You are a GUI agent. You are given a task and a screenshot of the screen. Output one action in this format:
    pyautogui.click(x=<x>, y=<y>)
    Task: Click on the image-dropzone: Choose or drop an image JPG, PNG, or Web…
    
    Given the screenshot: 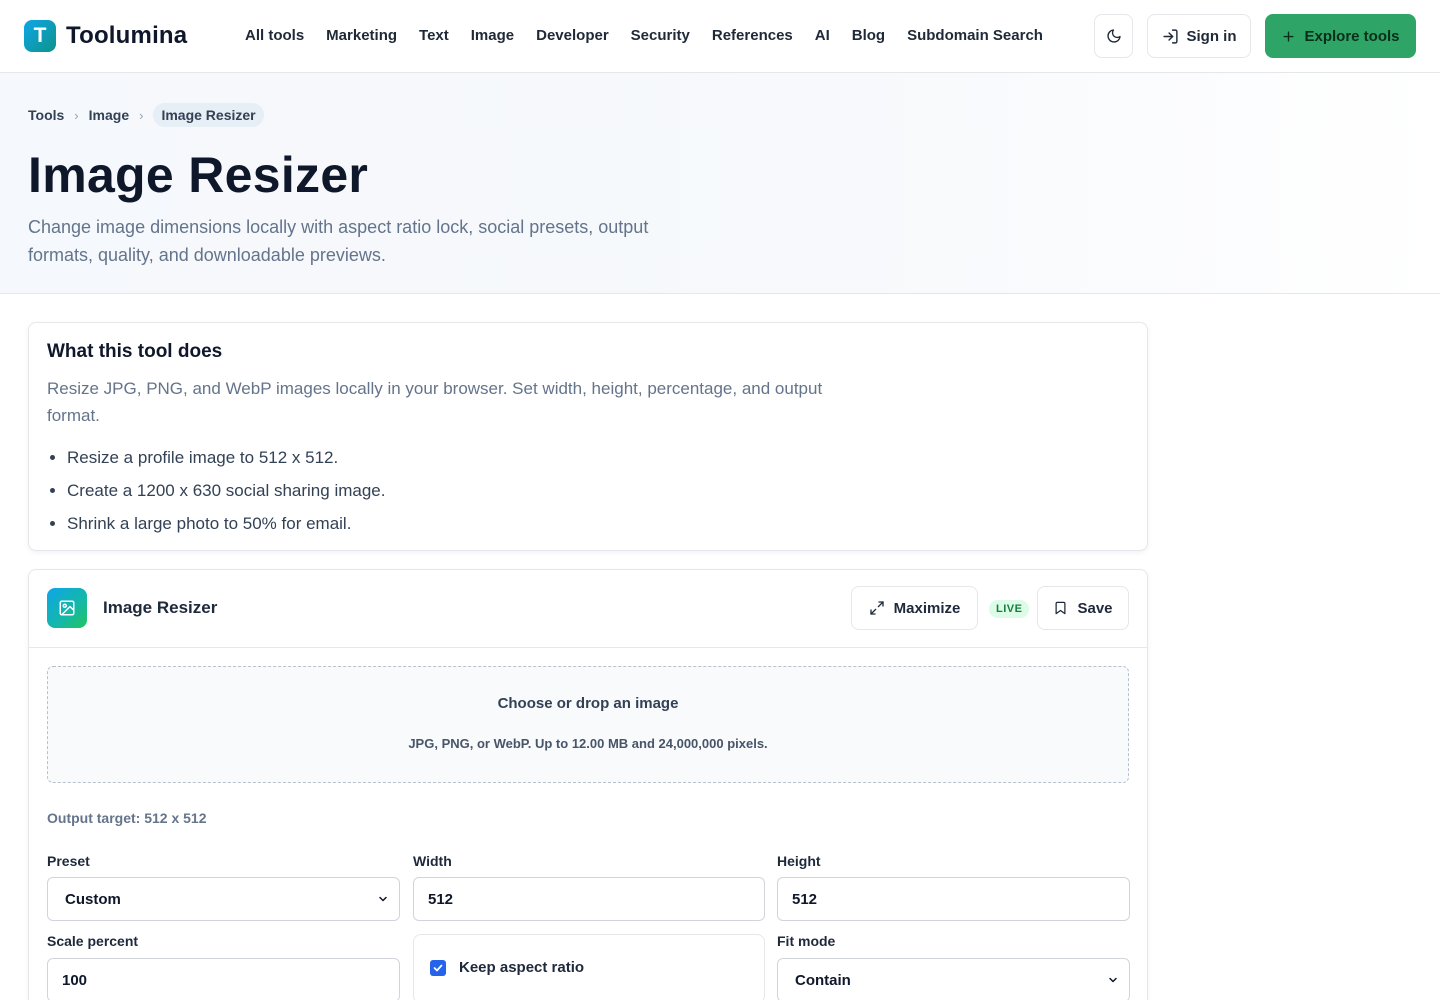 What is the action you would take?
    pyautogui.click(x=588, y=724)
    